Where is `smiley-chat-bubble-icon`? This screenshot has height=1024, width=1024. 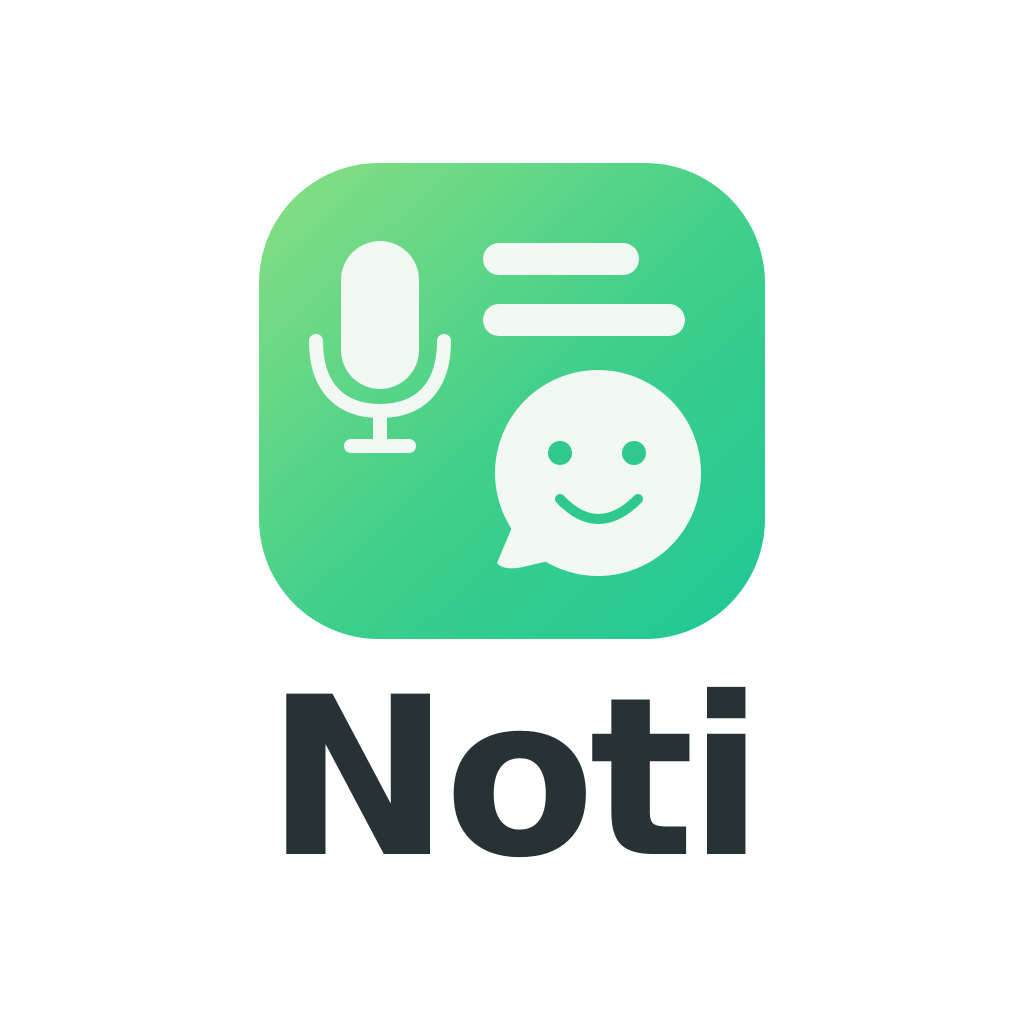
smiley-chat-bubble-icon is located at coordinates (598, 473).